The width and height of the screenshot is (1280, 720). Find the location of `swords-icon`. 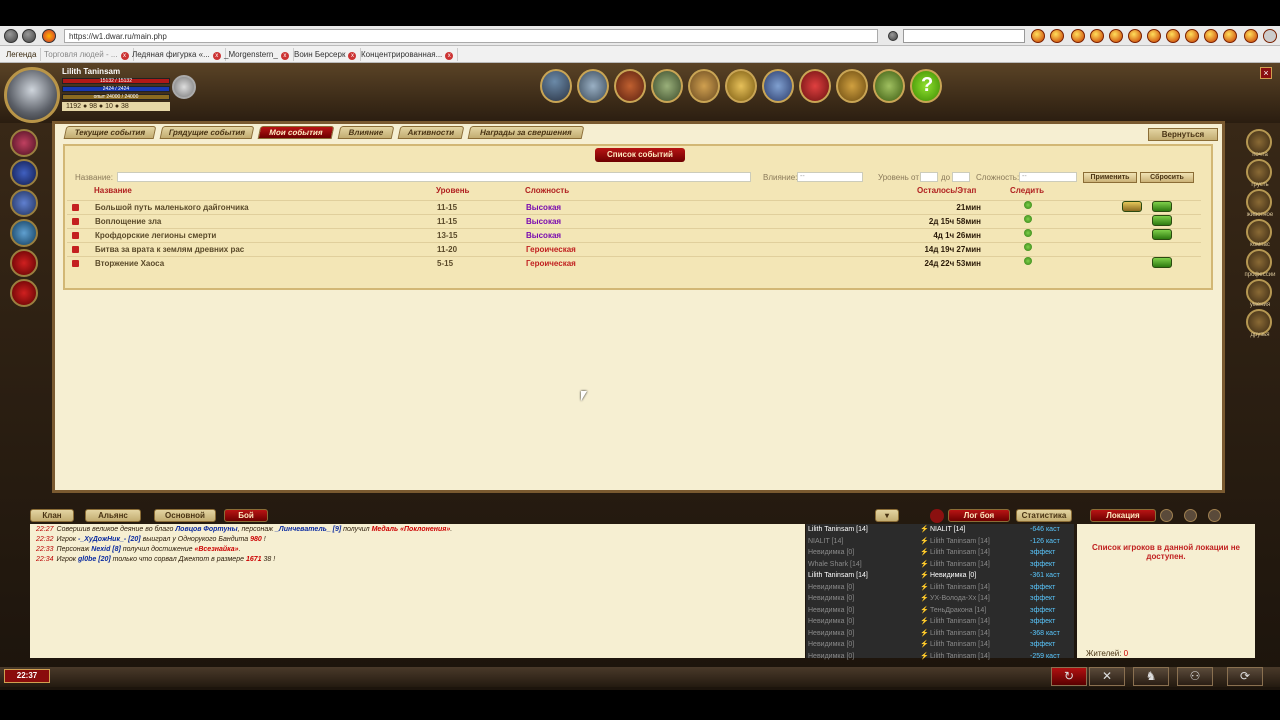

swords-icon is located at coordinates (815, 86).